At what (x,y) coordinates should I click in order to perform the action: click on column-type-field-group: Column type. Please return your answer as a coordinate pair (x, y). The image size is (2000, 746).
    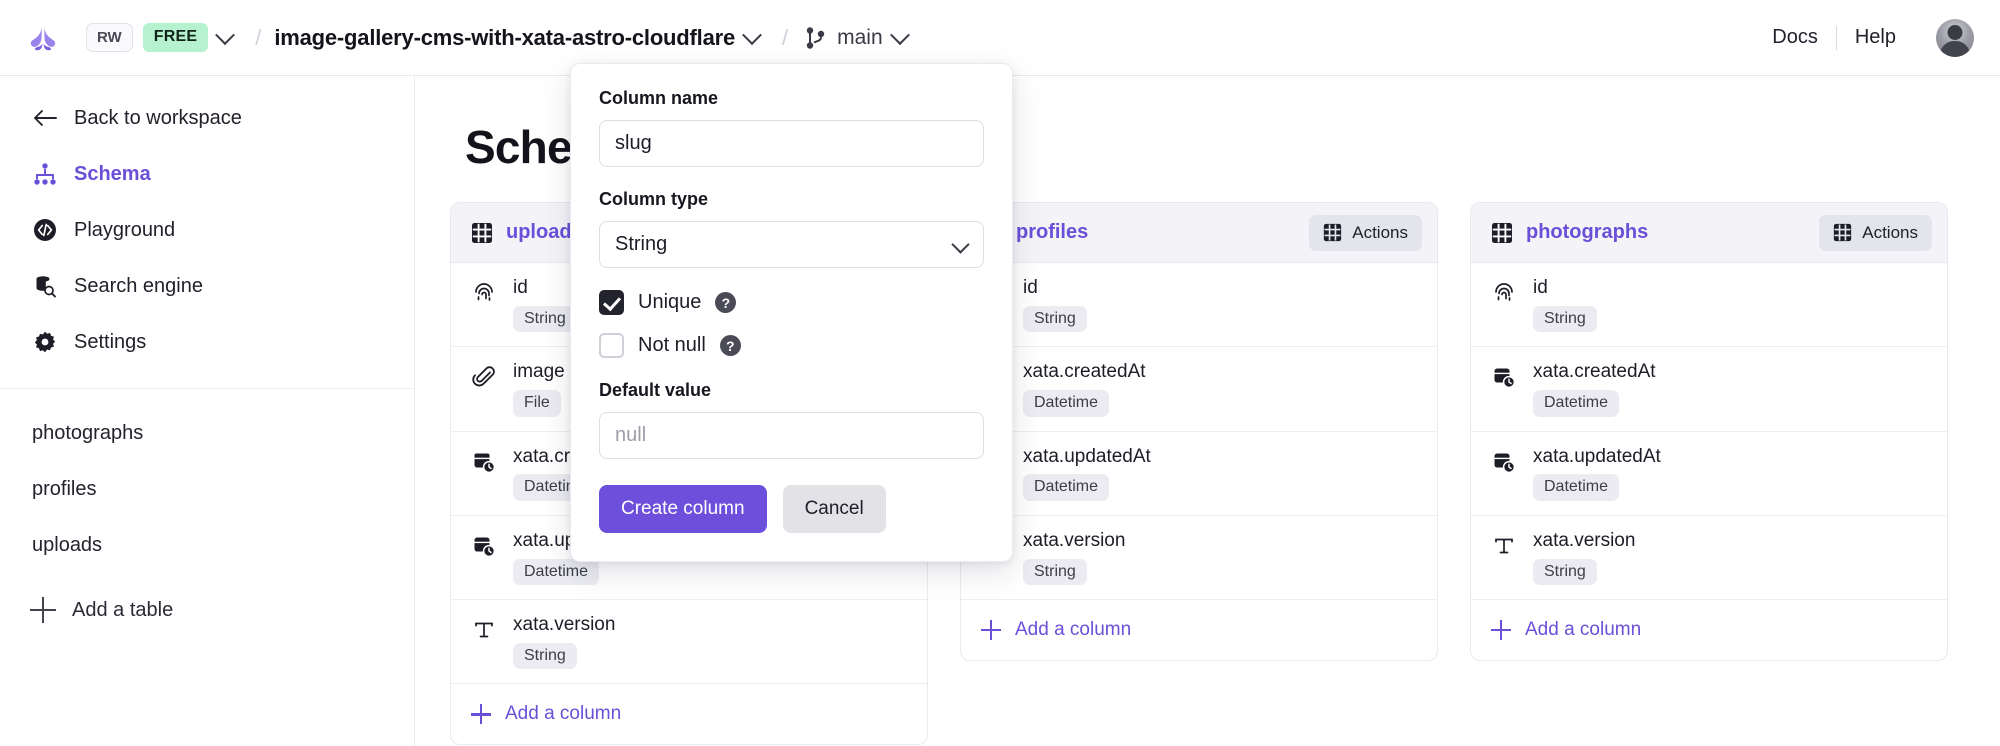
    Looking at the image, I should click on (791, 228).